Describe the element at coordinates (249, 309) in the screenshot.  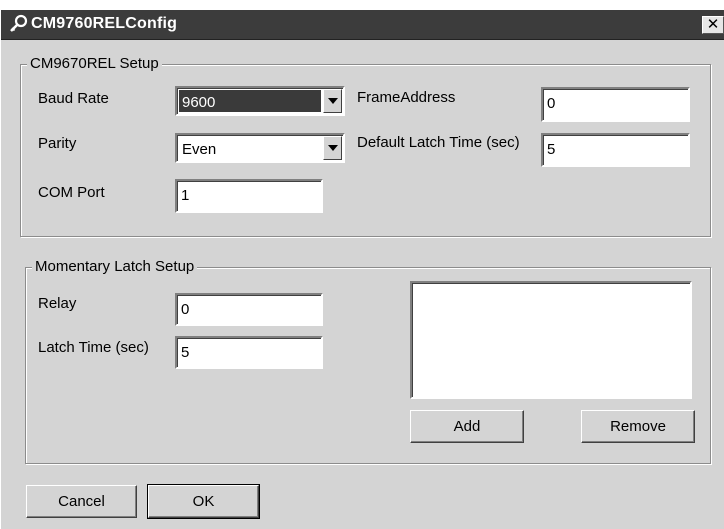
I see `relay-input: 0` at that location.